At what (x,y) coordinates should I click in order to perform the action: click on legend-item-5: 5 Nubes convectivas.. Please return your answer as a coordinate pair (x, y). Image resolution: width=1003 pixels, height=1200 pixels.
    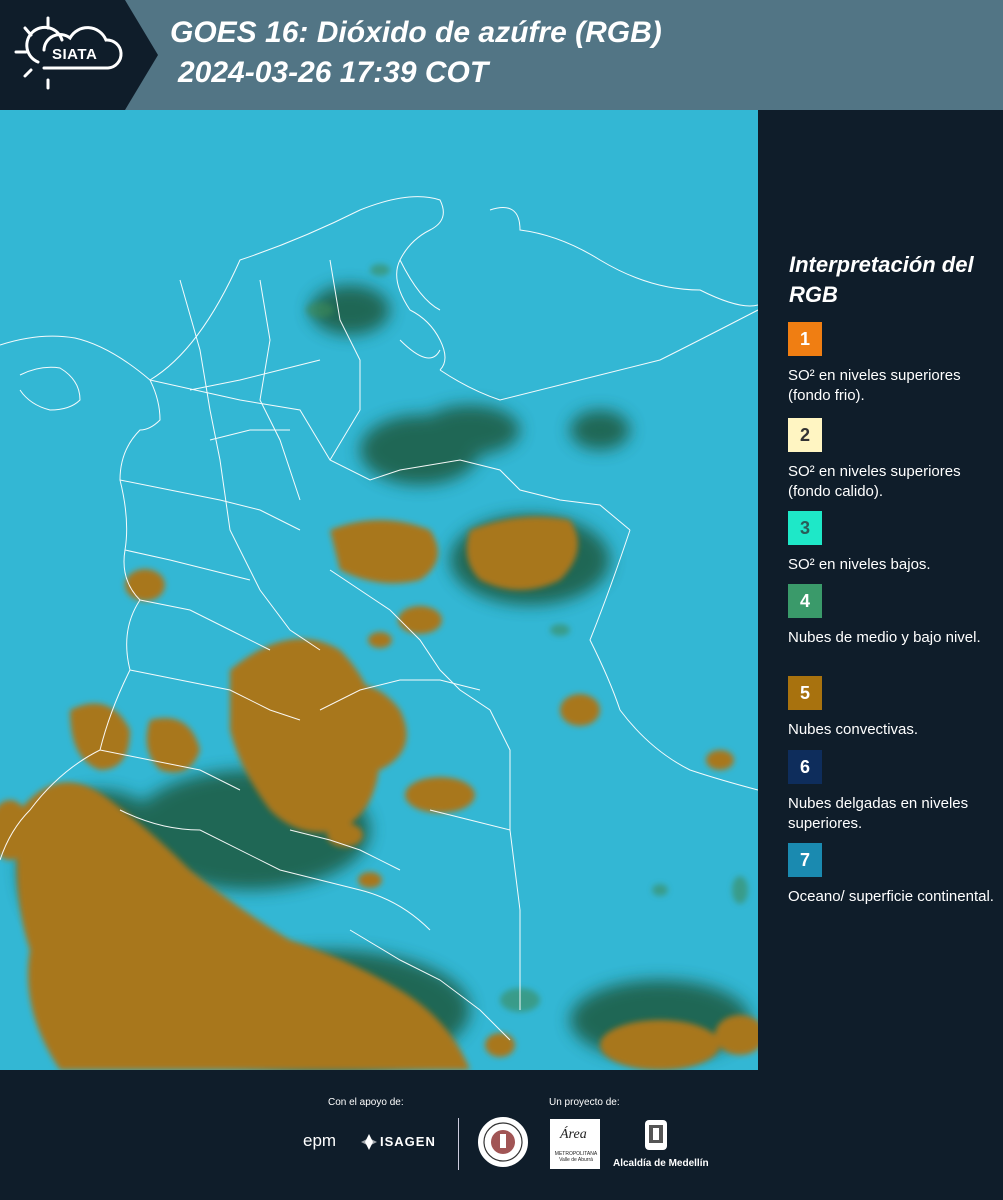
    Looking at the image, I should click on (893, 708).